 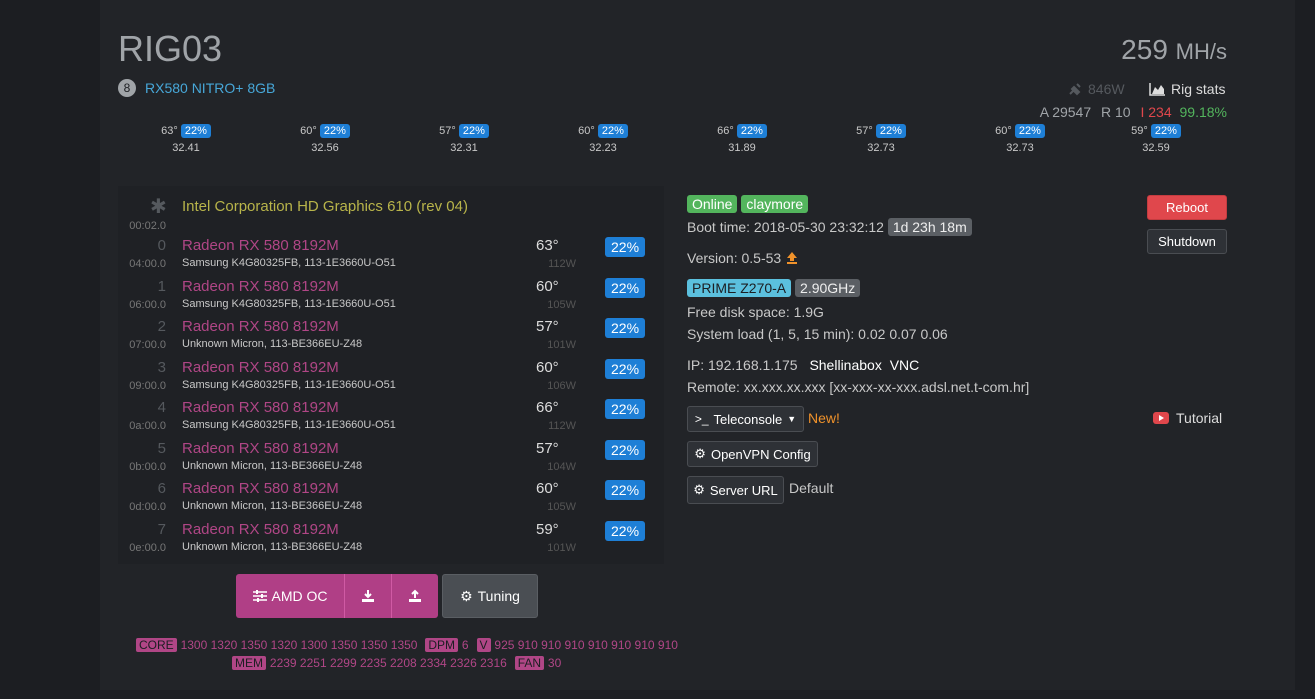 I want to click on summary-gpu-temp: 66°, so click(x=725, y=131).